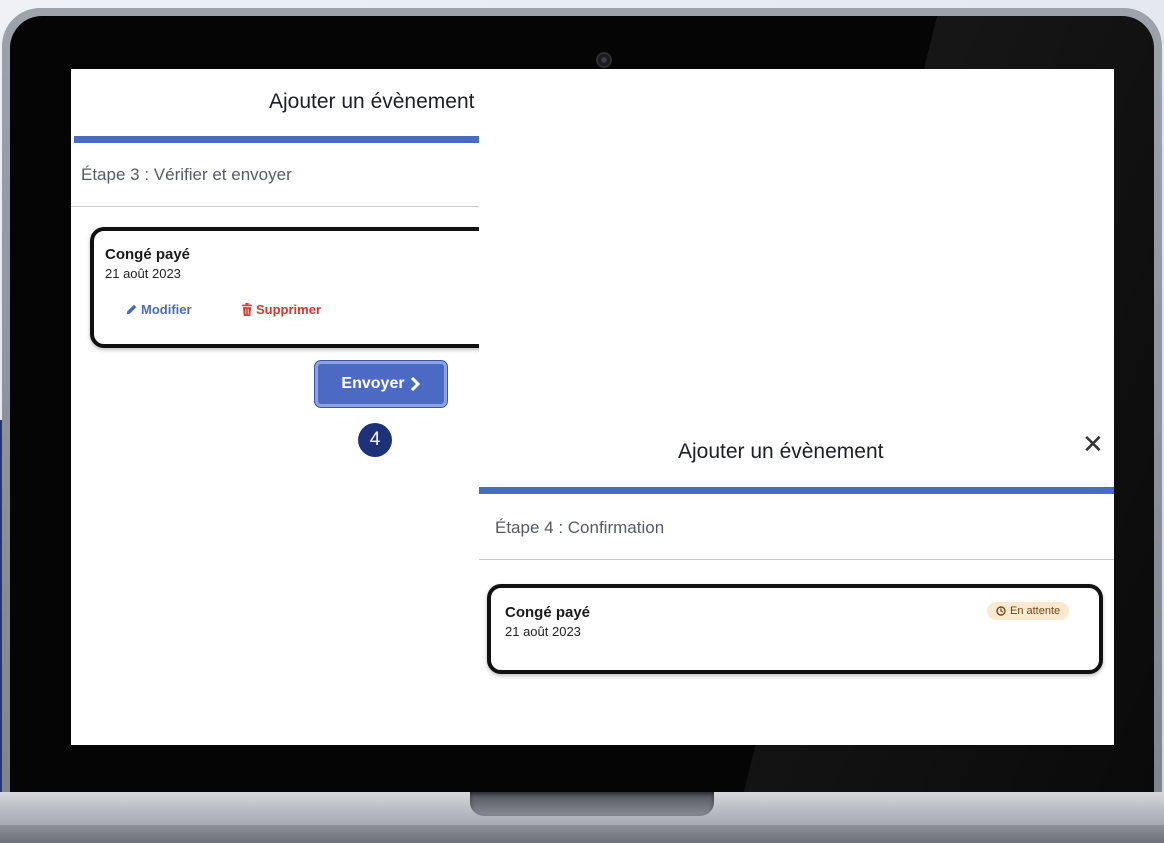 This screenshot has width=1164, height=843. What do you see at coordinates (781, 451) in the screenshot?
I see `step4-modal-title: Ajouter un évènement` at bounding box center [781, 451].